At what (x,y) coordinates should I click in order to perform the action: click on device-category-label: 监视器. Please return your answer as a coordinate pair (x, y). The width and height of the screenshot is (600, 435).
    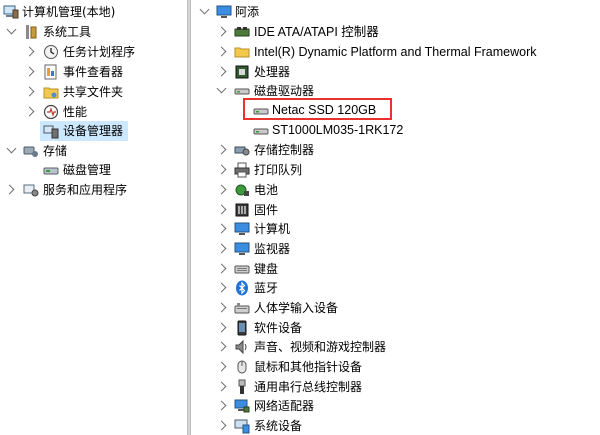
    Looking at the image, I should click on (272, 249).